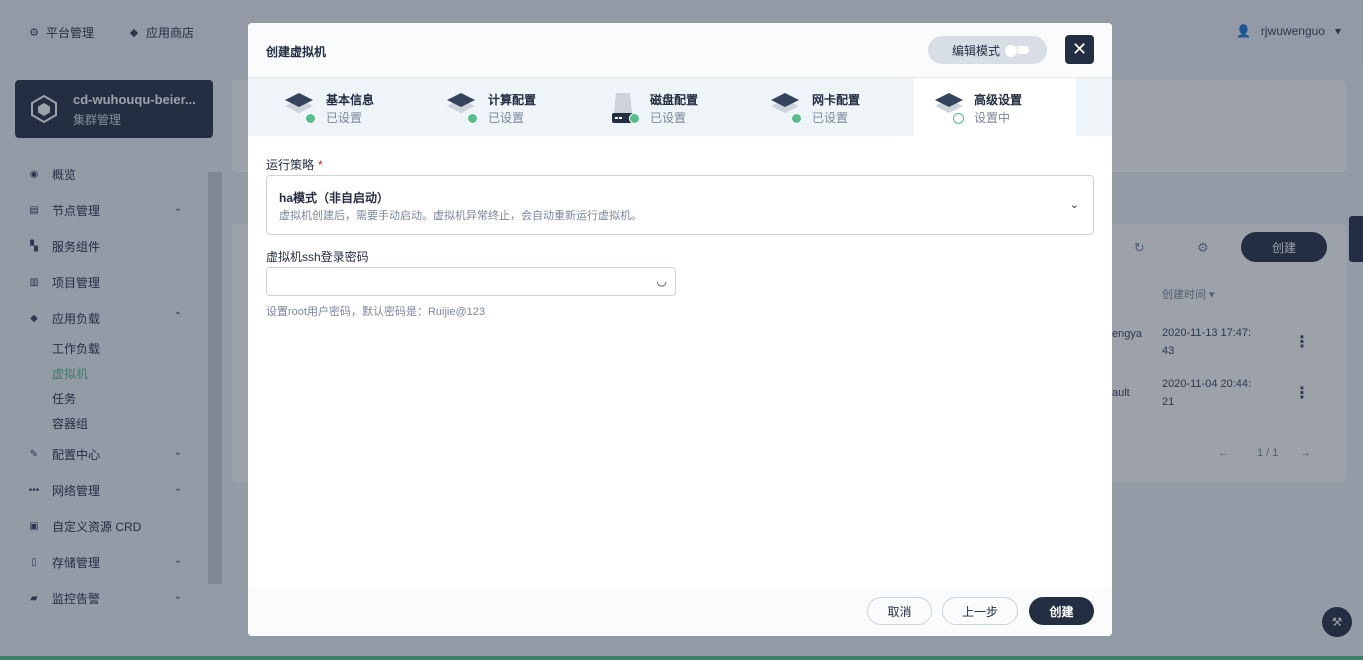  I want to click on step-title: 磁盘配置, so click(674, 100).